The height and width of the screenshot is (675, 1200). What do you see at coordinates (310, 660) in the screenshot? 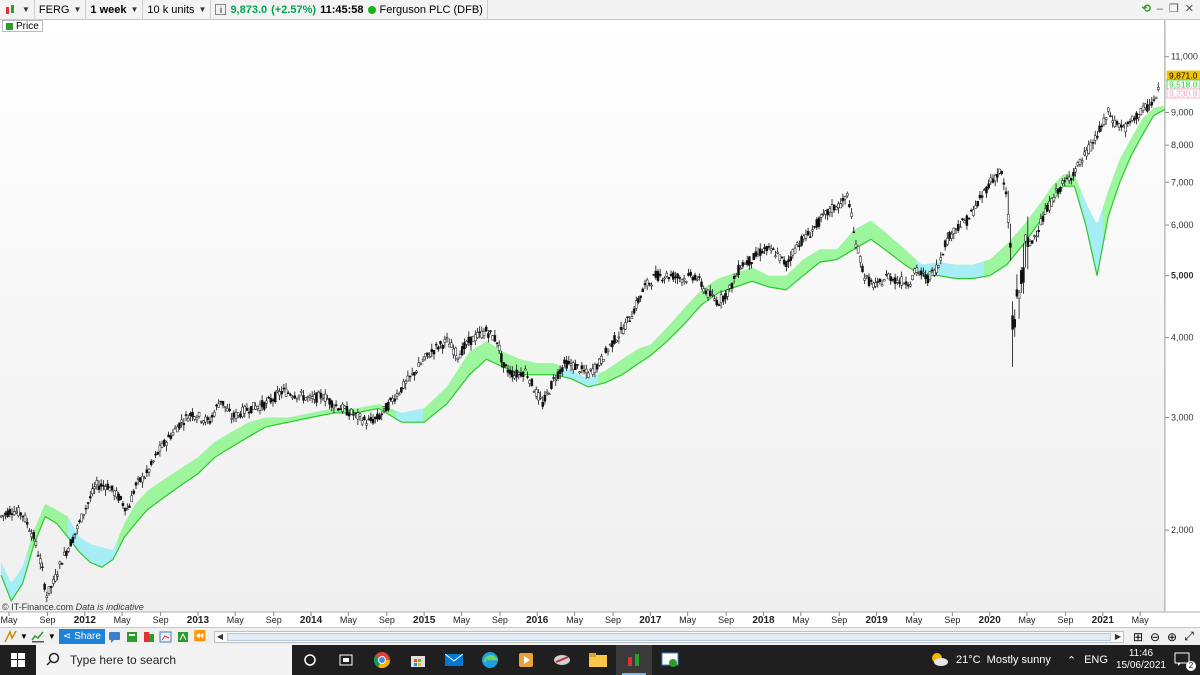
I see `task-view-icon` at bounding box center [310, 660].